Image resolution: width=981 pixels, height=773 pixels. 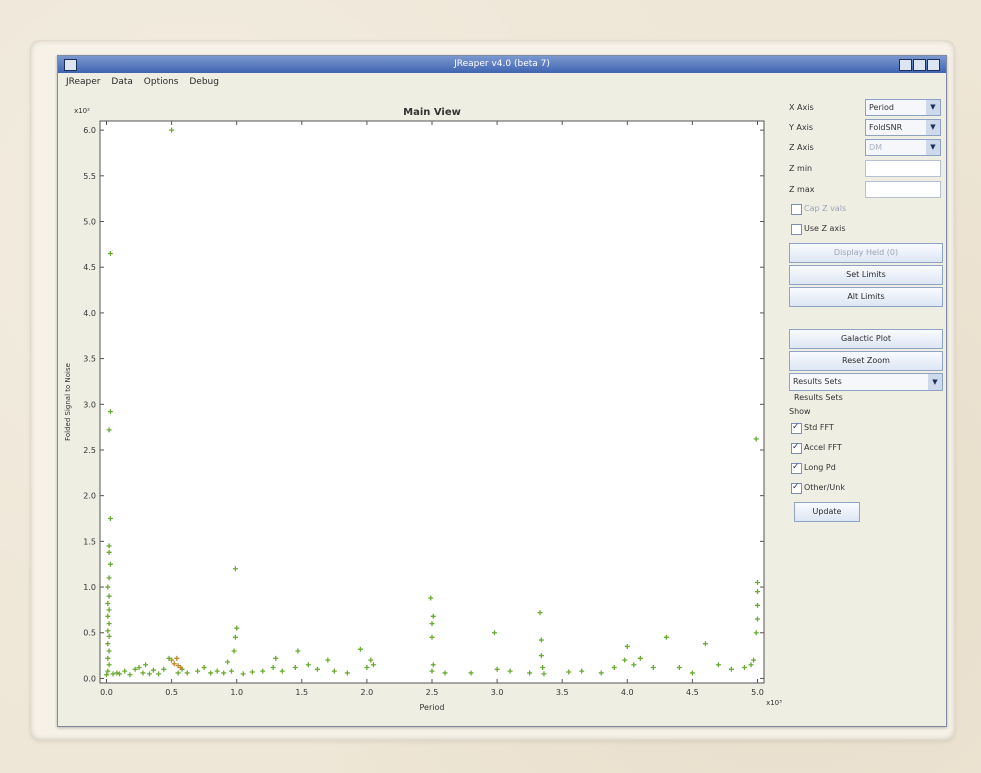 What do you see at coordinates (796, 209) in the screenshot?
I see `cap-z-checkbox` at bounding box center [796, 209].